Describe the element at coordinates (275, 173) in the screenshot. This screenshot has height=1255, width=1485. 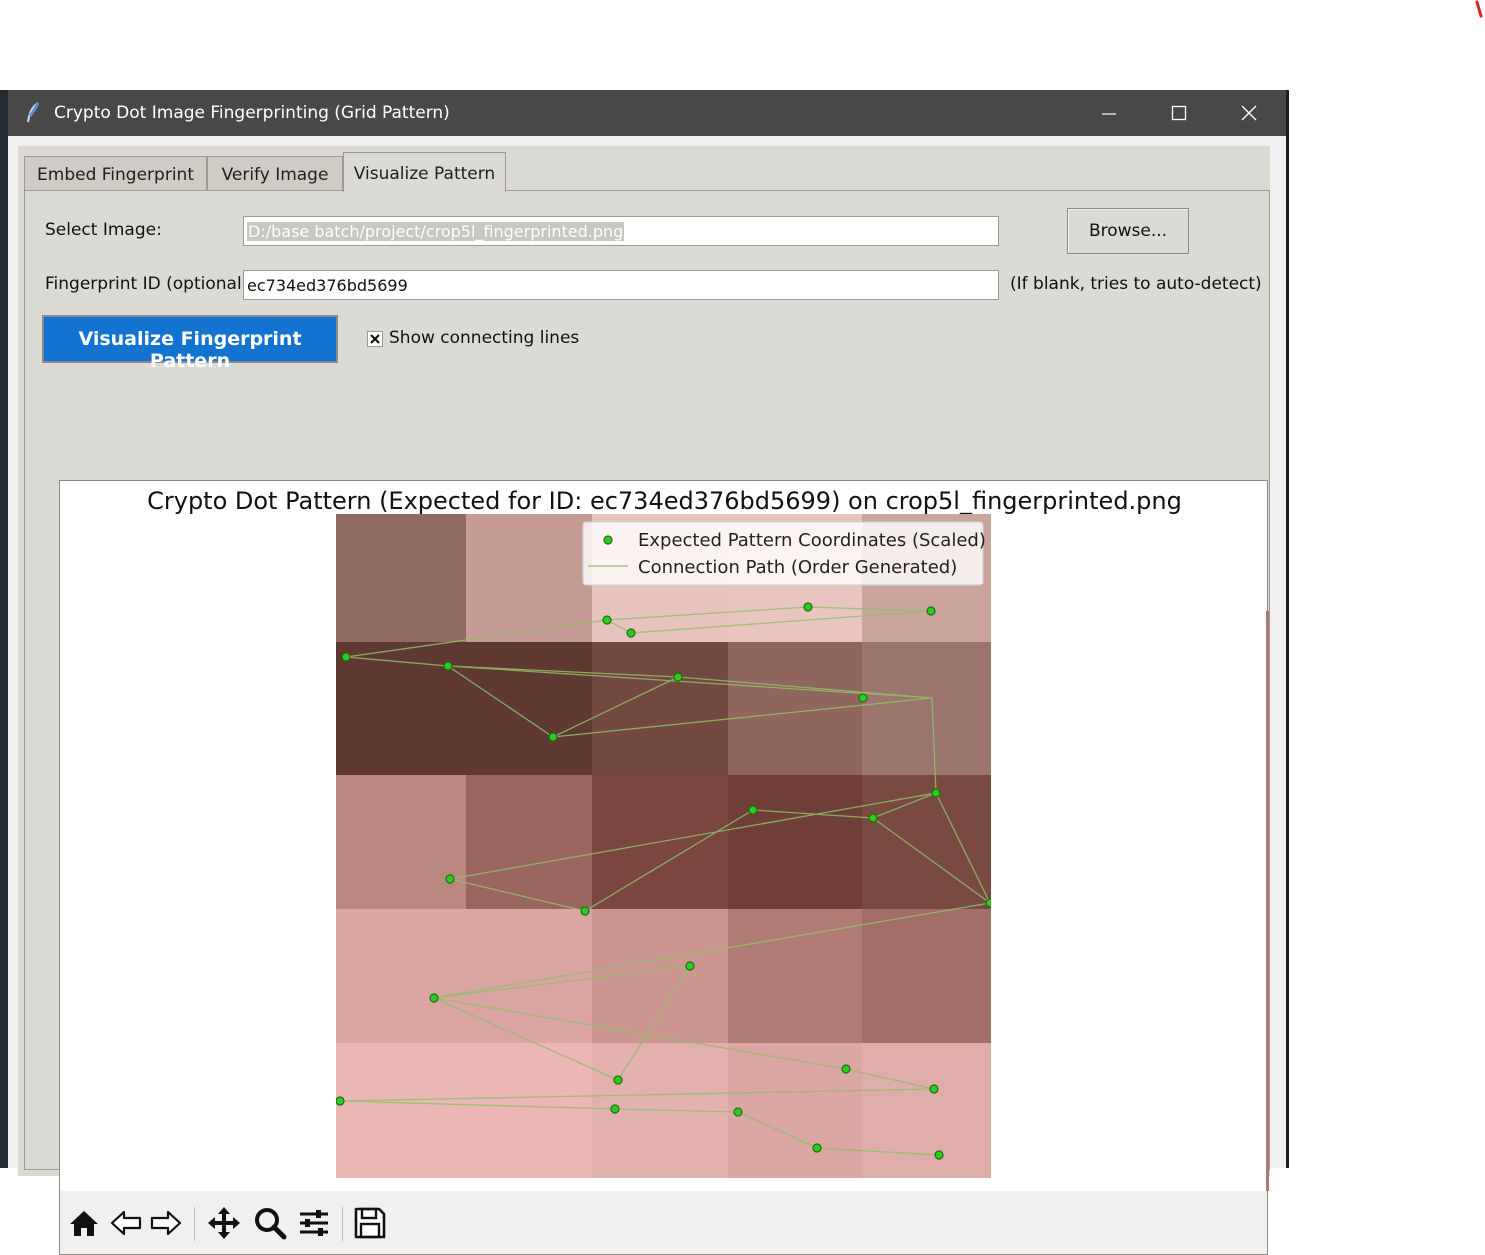
I see `tab-verify-image: Verify Image` at that location.